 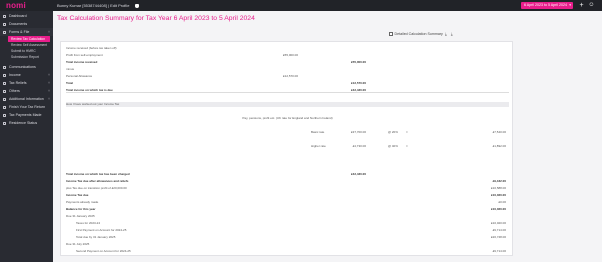 What do you see at coordinates (88, 223) in the screenshot?
I see `calc-label: Taxes for 2023-24` at bounding box center [88, 223].